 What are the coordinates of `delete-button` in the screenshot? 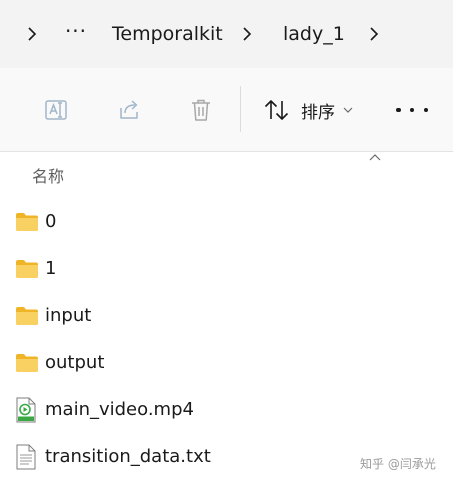 It's located at (201, 110).